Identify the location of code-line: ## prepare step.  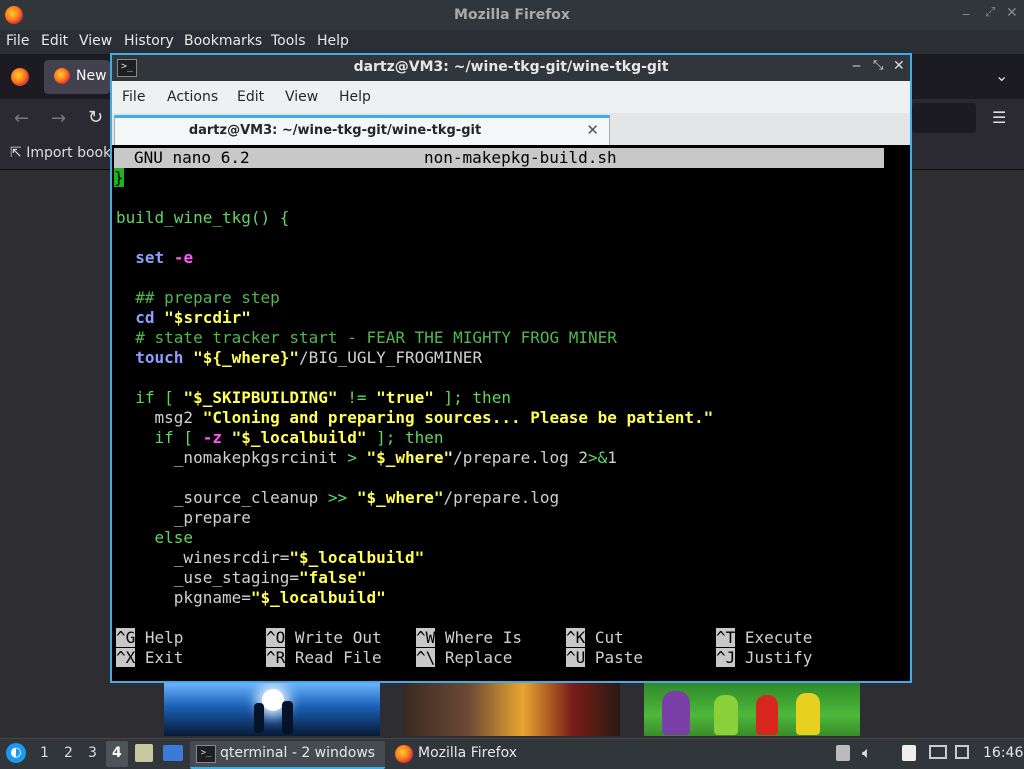
(198, 298).